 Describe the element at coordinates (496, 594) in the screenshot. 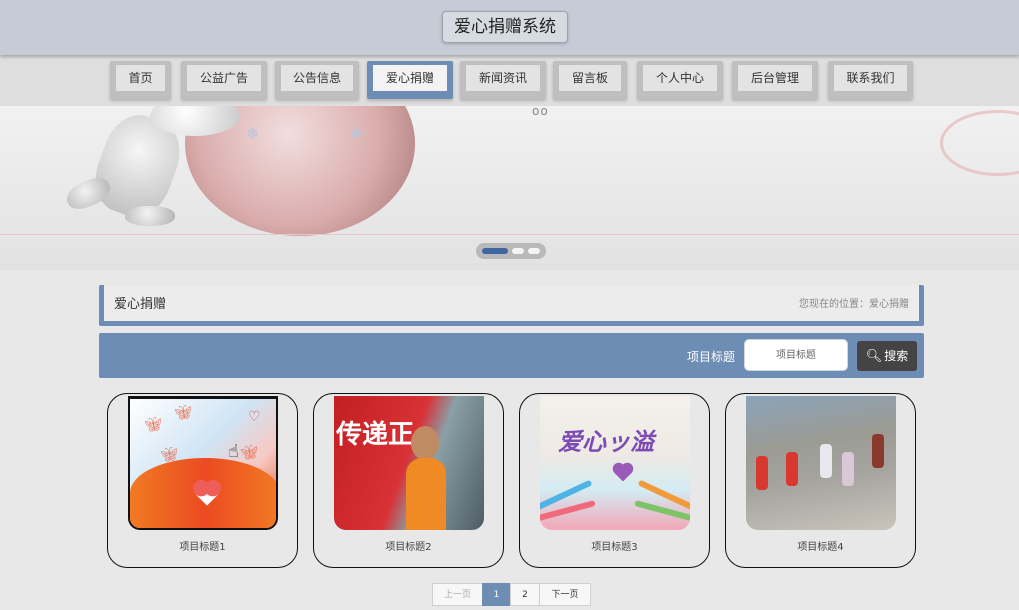

I see `page-1-button: 1` at that location.